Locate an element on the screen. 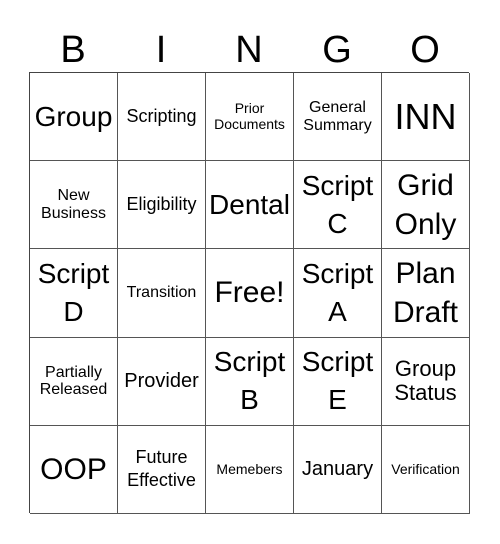  bingo-cell: Partially Released is located at coordinates (74, 381).